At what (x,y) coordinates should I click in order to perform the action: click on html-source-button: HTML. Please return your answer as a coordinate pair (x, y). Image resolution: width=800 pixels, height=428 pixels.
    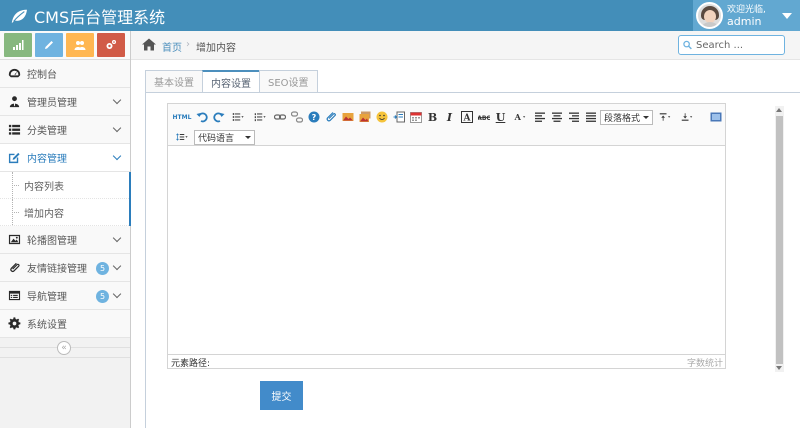
    Looking at the image, I should click on (182, 117).